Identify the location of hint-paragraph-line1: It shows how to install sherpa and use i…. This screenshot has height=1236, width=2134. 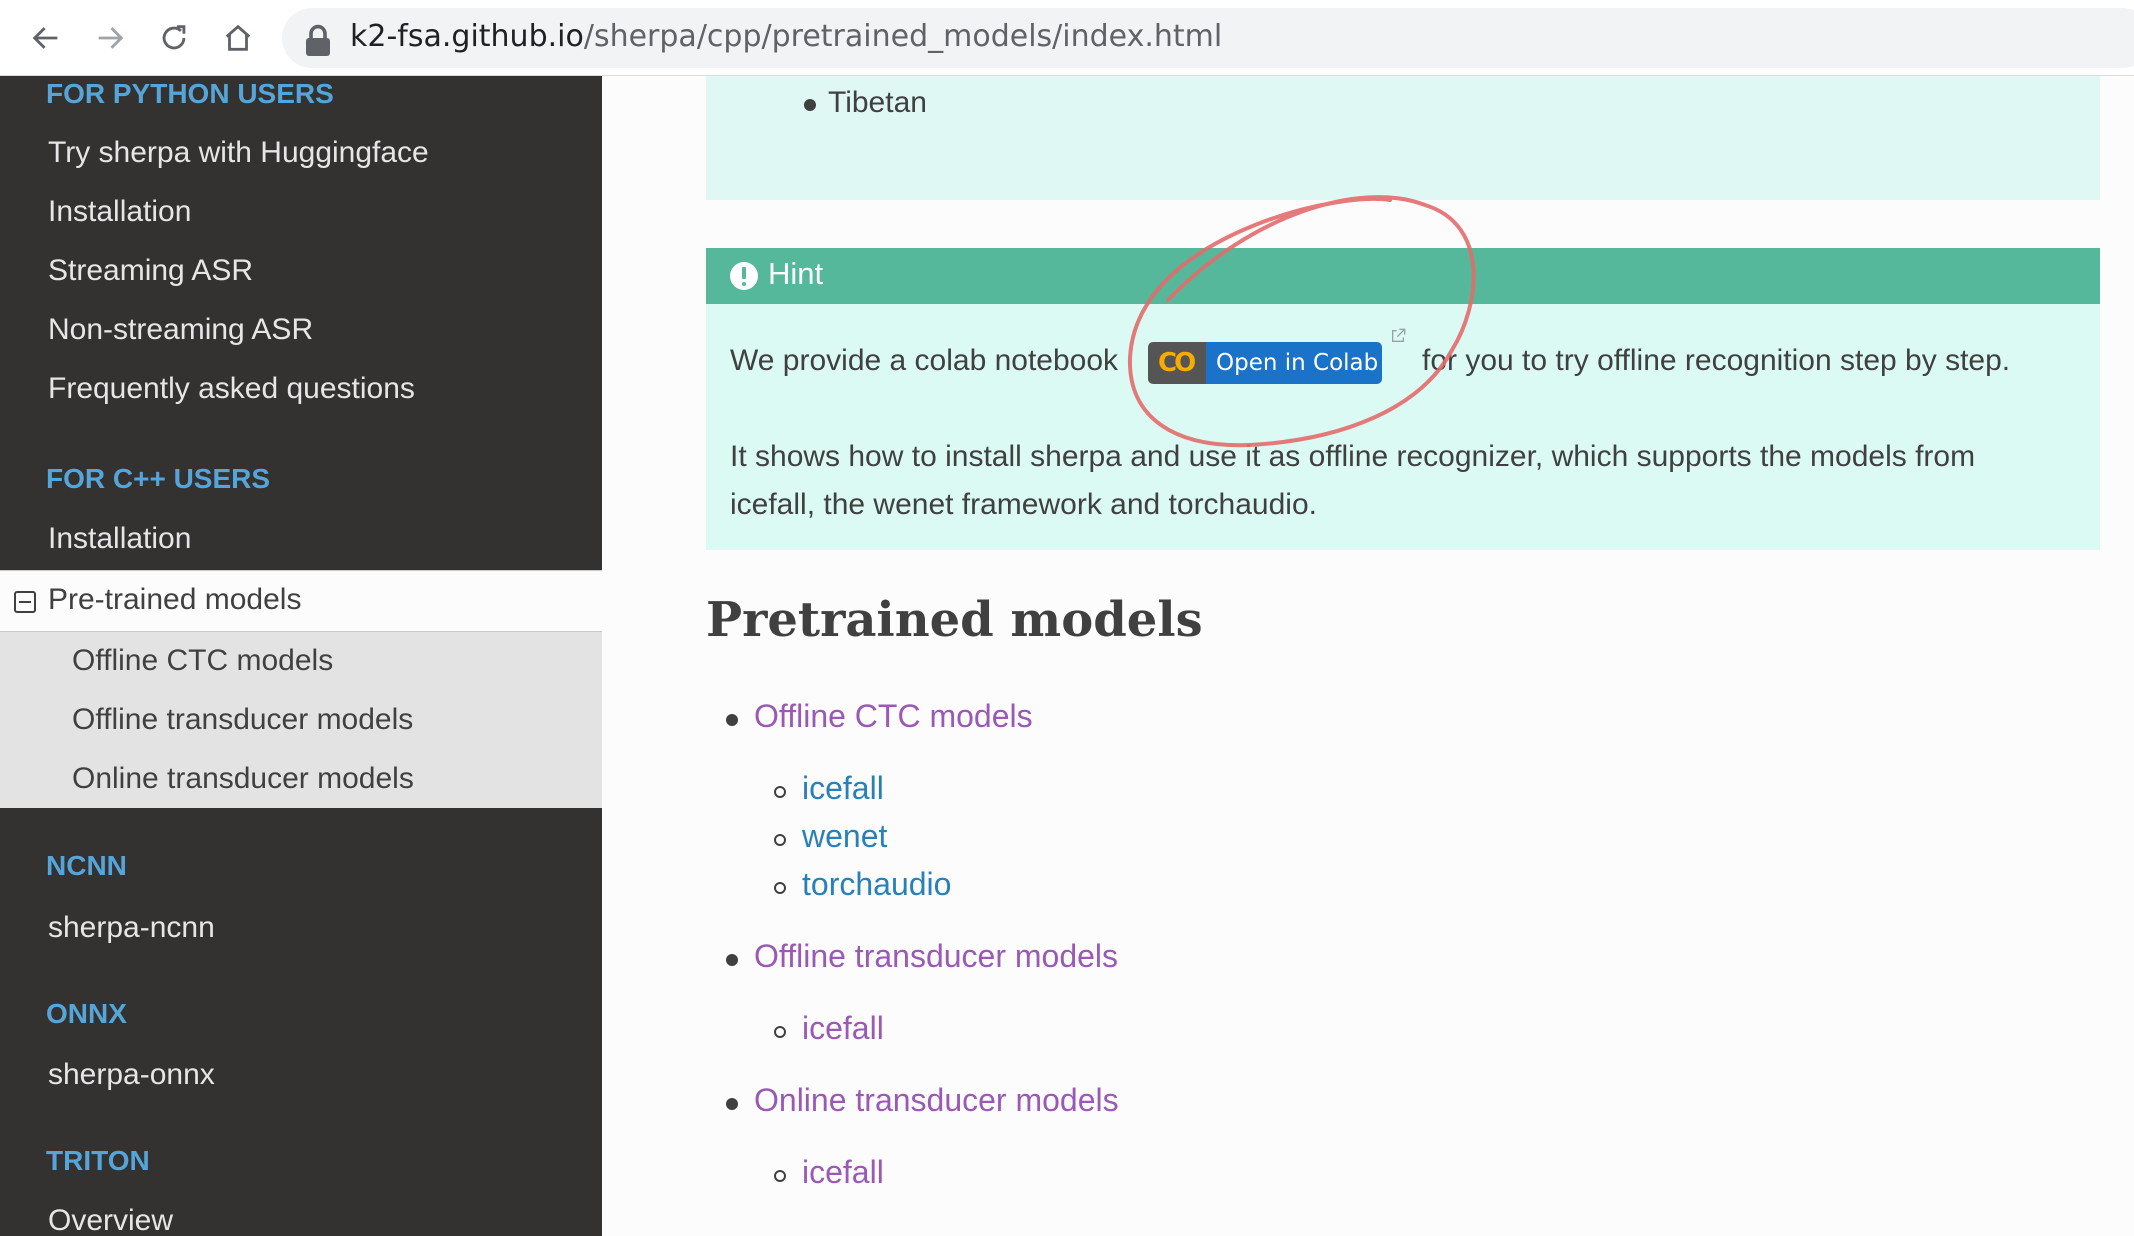
(1353, 456).